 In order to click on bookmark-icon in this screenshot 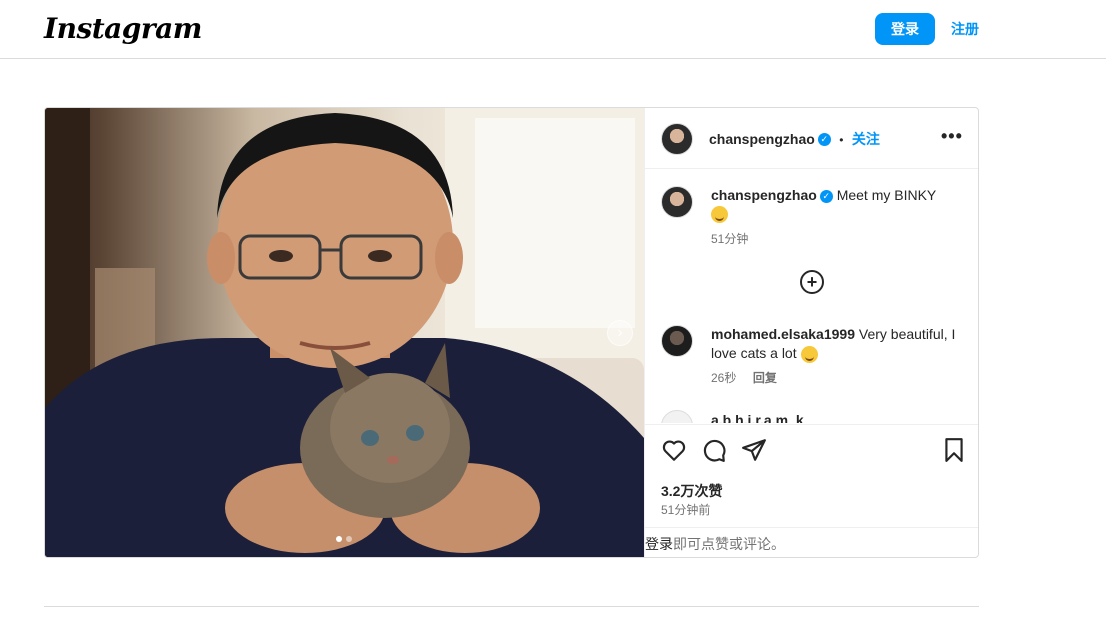, I will do `click(954, 450)`.